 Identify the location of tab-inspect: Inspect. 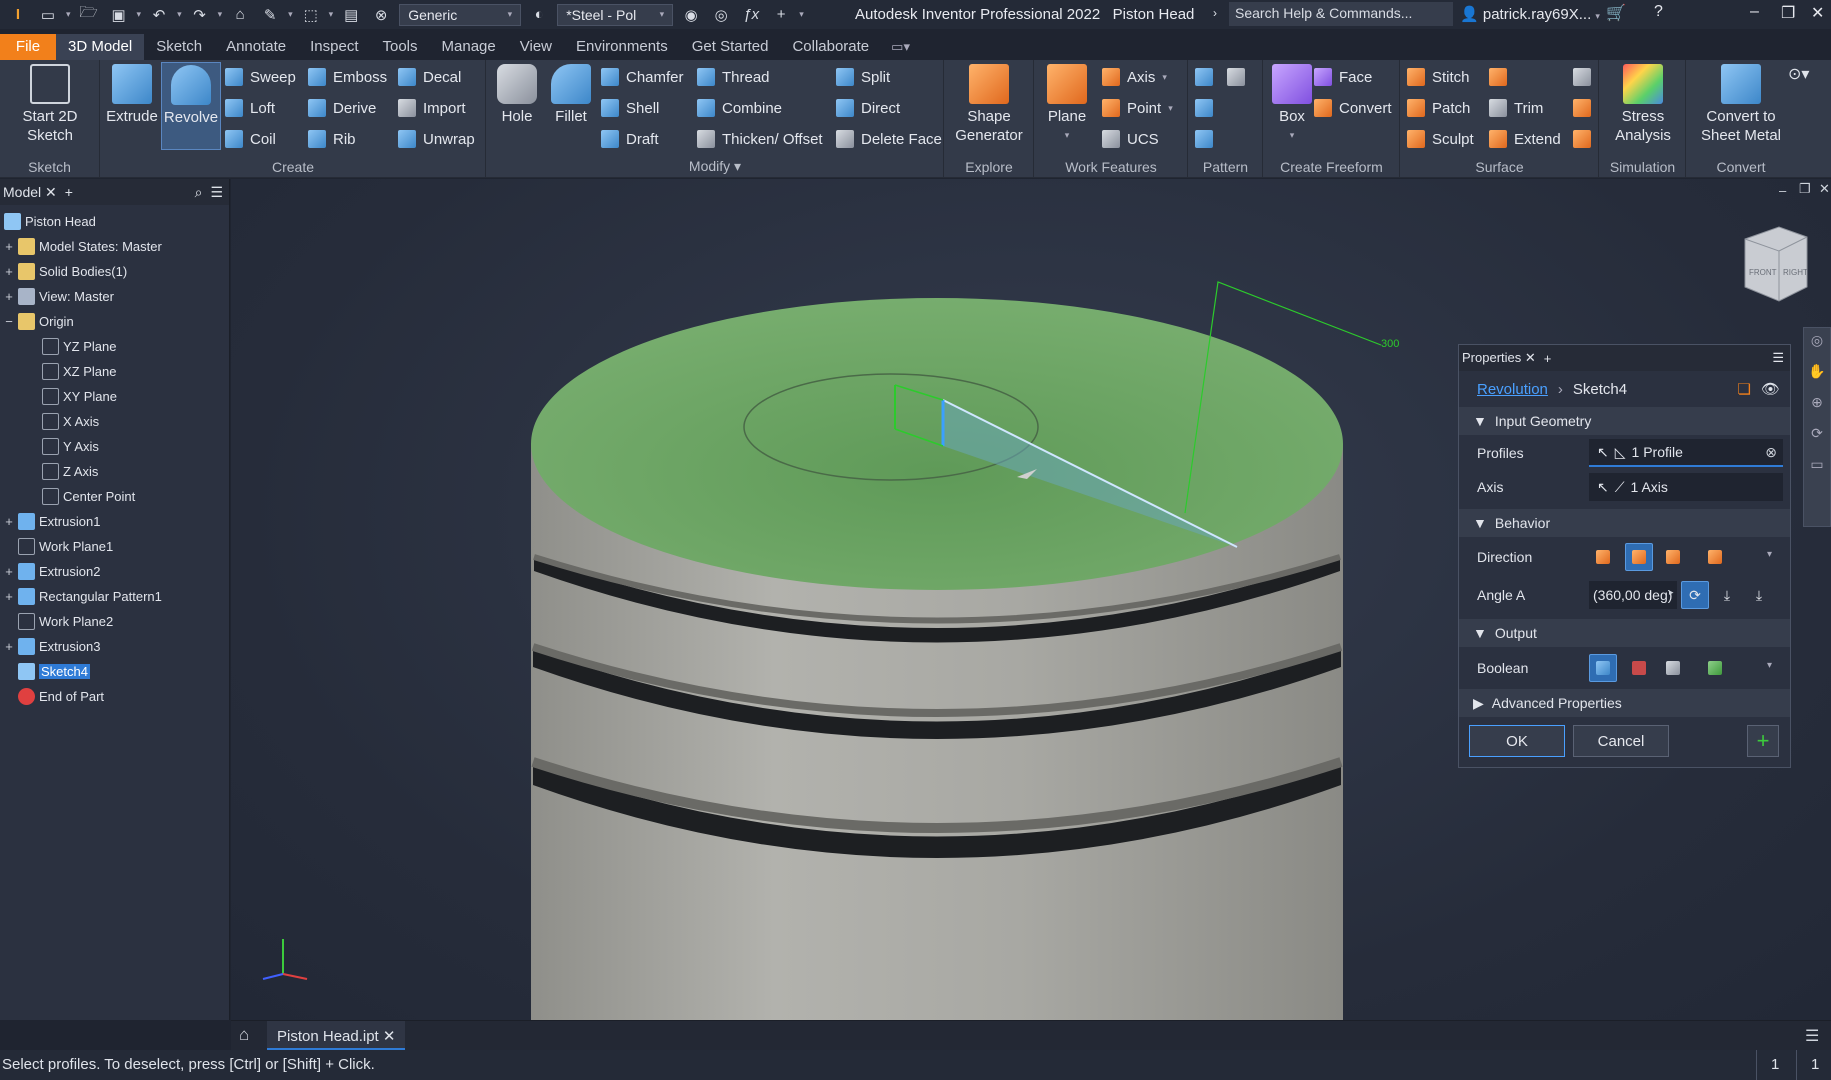
(334, 47).